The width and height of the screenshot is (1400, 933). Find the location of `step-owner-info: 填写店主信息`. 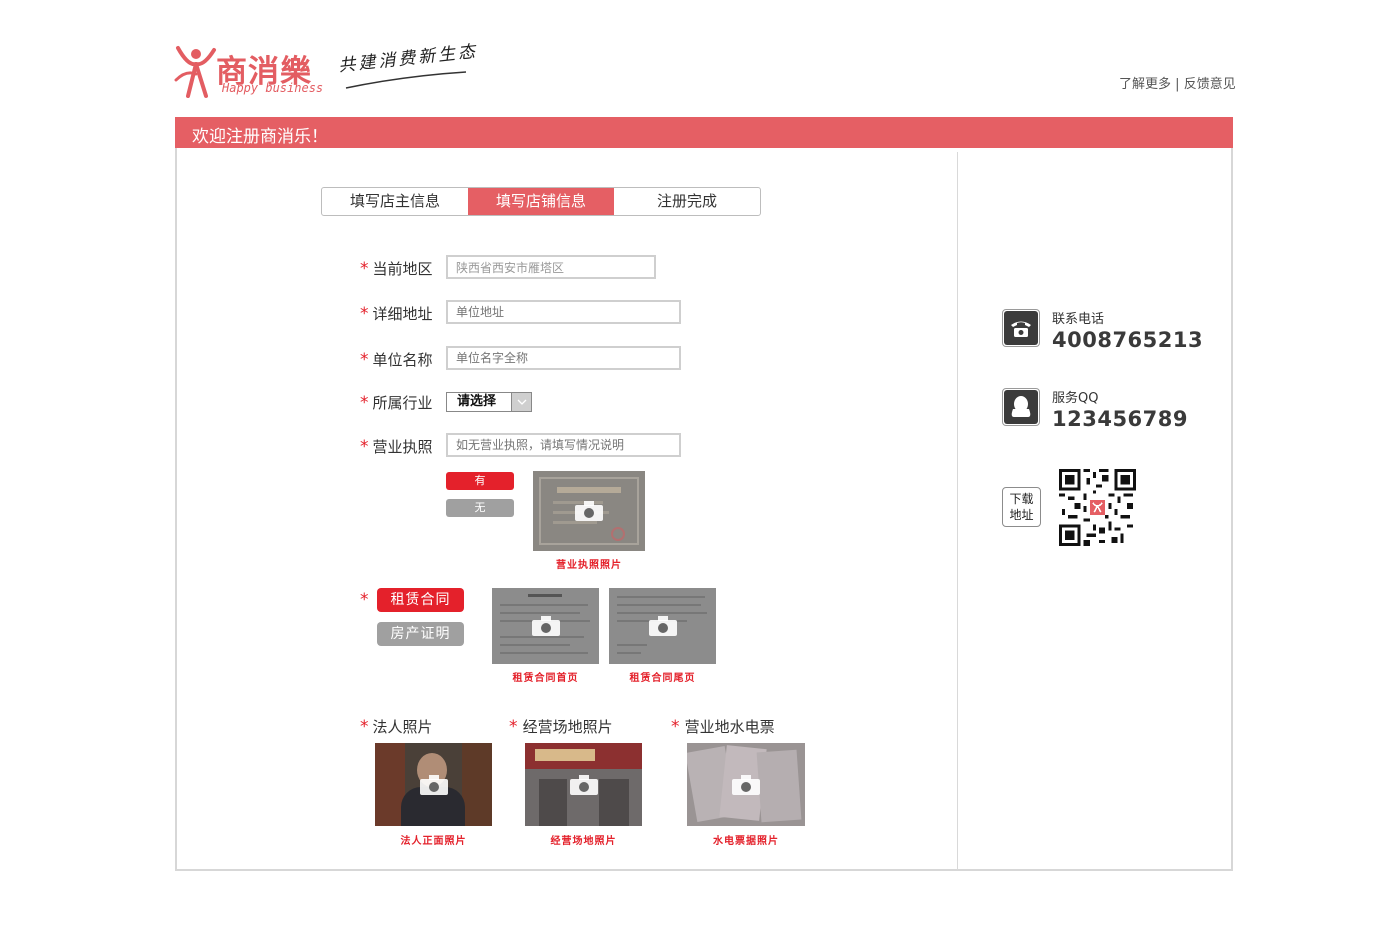

step-owner-info: 填写店主信息 is located at coordinates (394, 201).